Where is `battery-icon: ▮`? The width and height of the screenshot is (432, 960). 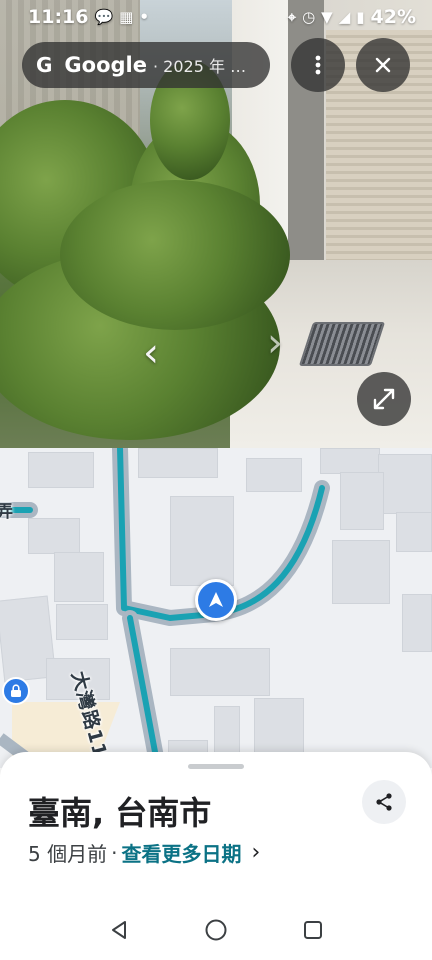 battery-icon: ▮ is located at coordinates (360, 17).